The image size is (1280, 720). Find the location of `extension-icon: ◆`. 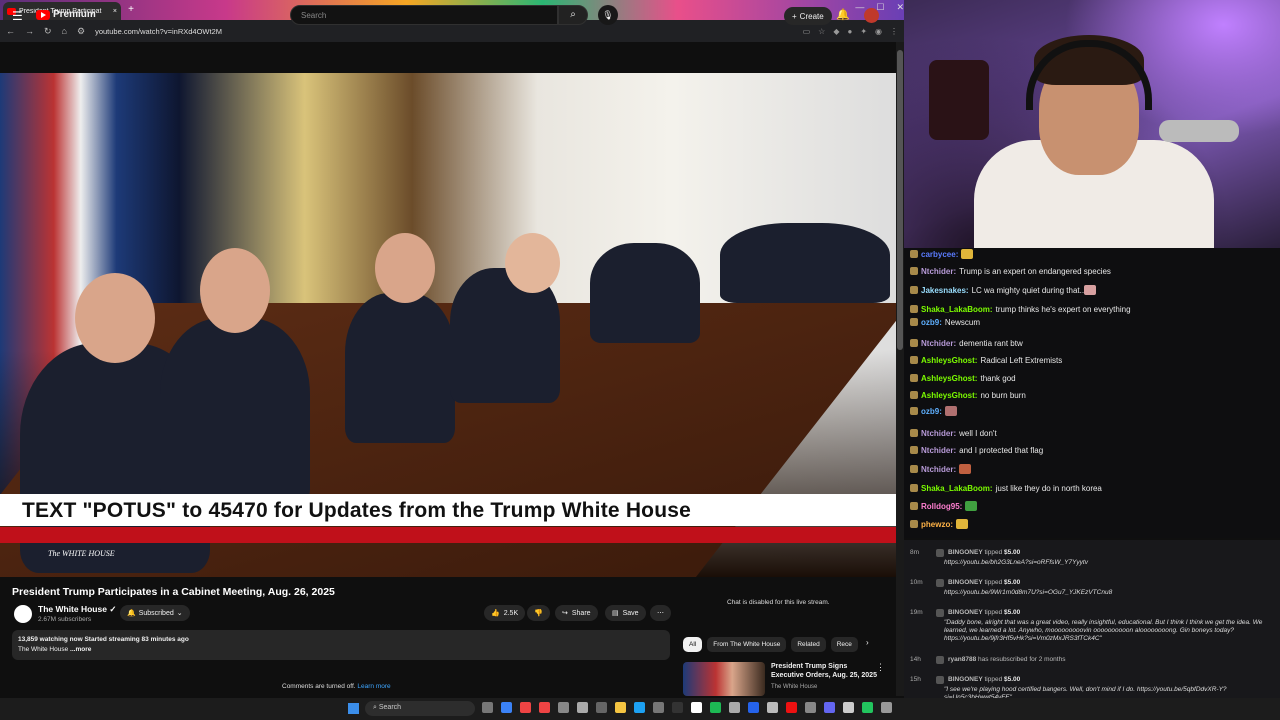

extension-icon: ◆ is located at coordinates (836, 31).